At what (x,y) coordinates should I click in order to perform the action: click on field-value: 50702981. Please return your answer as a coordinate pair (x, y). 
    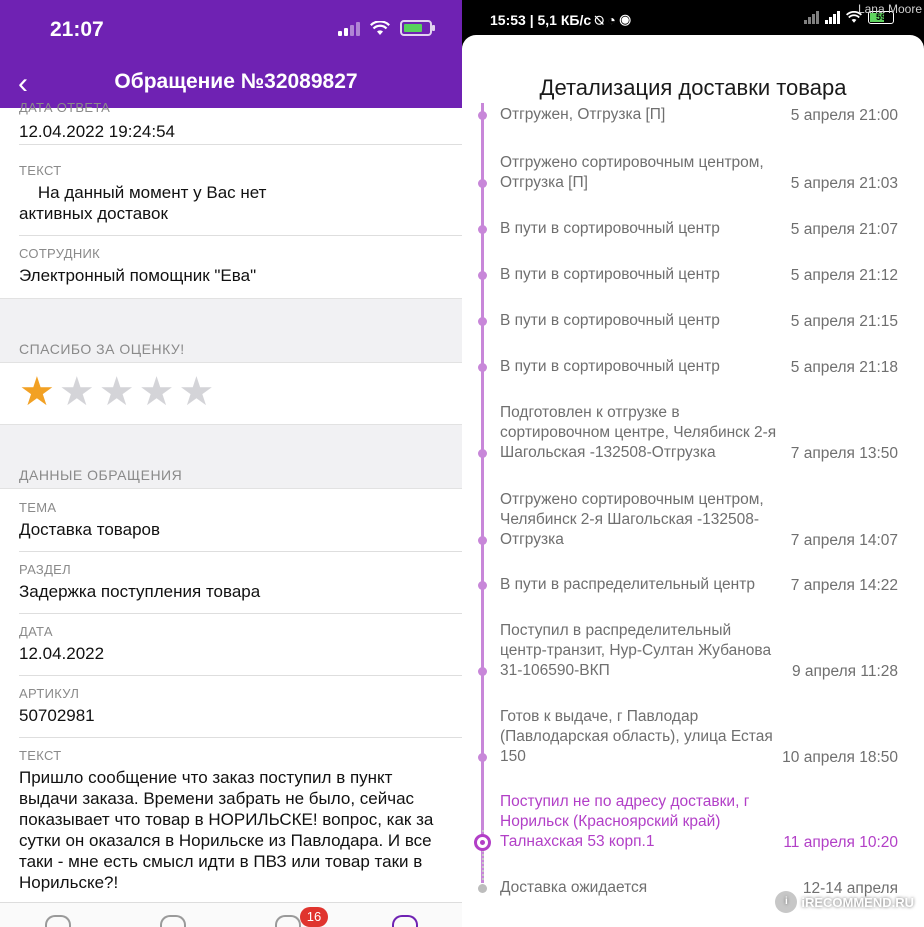
    Looking at the image, I should click on (57, 715).